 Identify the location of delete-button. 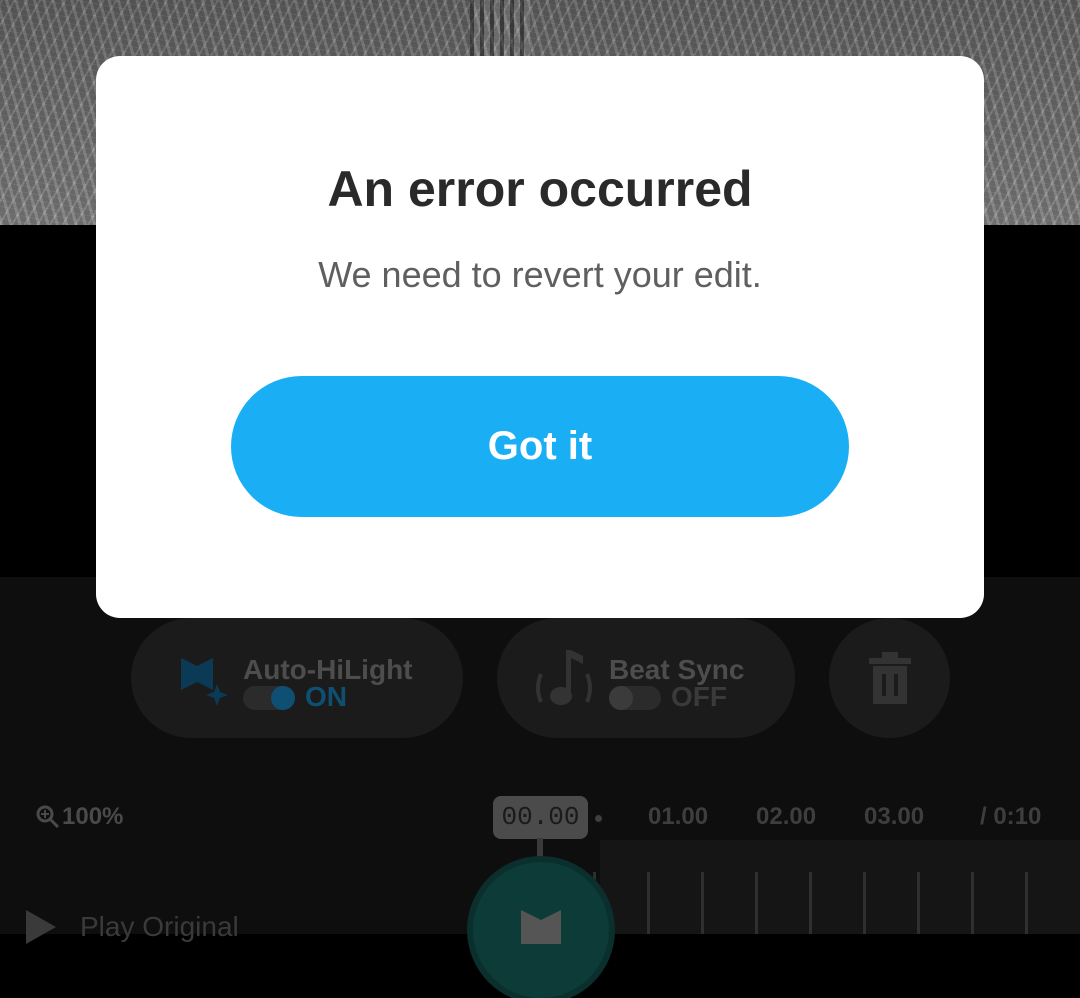
(889, 678).